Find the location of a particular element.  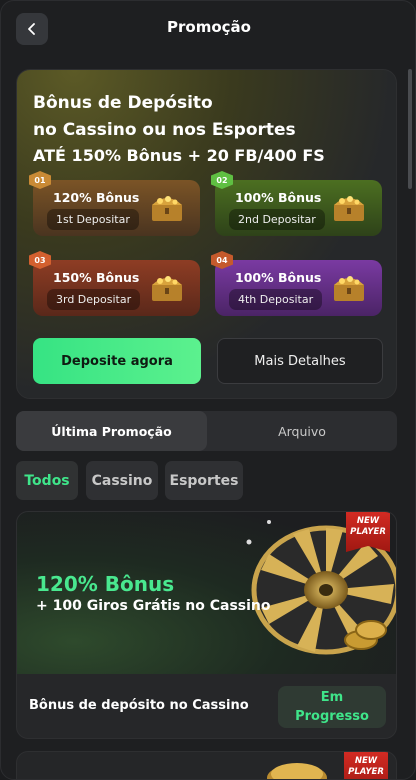

filter-all: Todos is located at coordinates (47, 480).